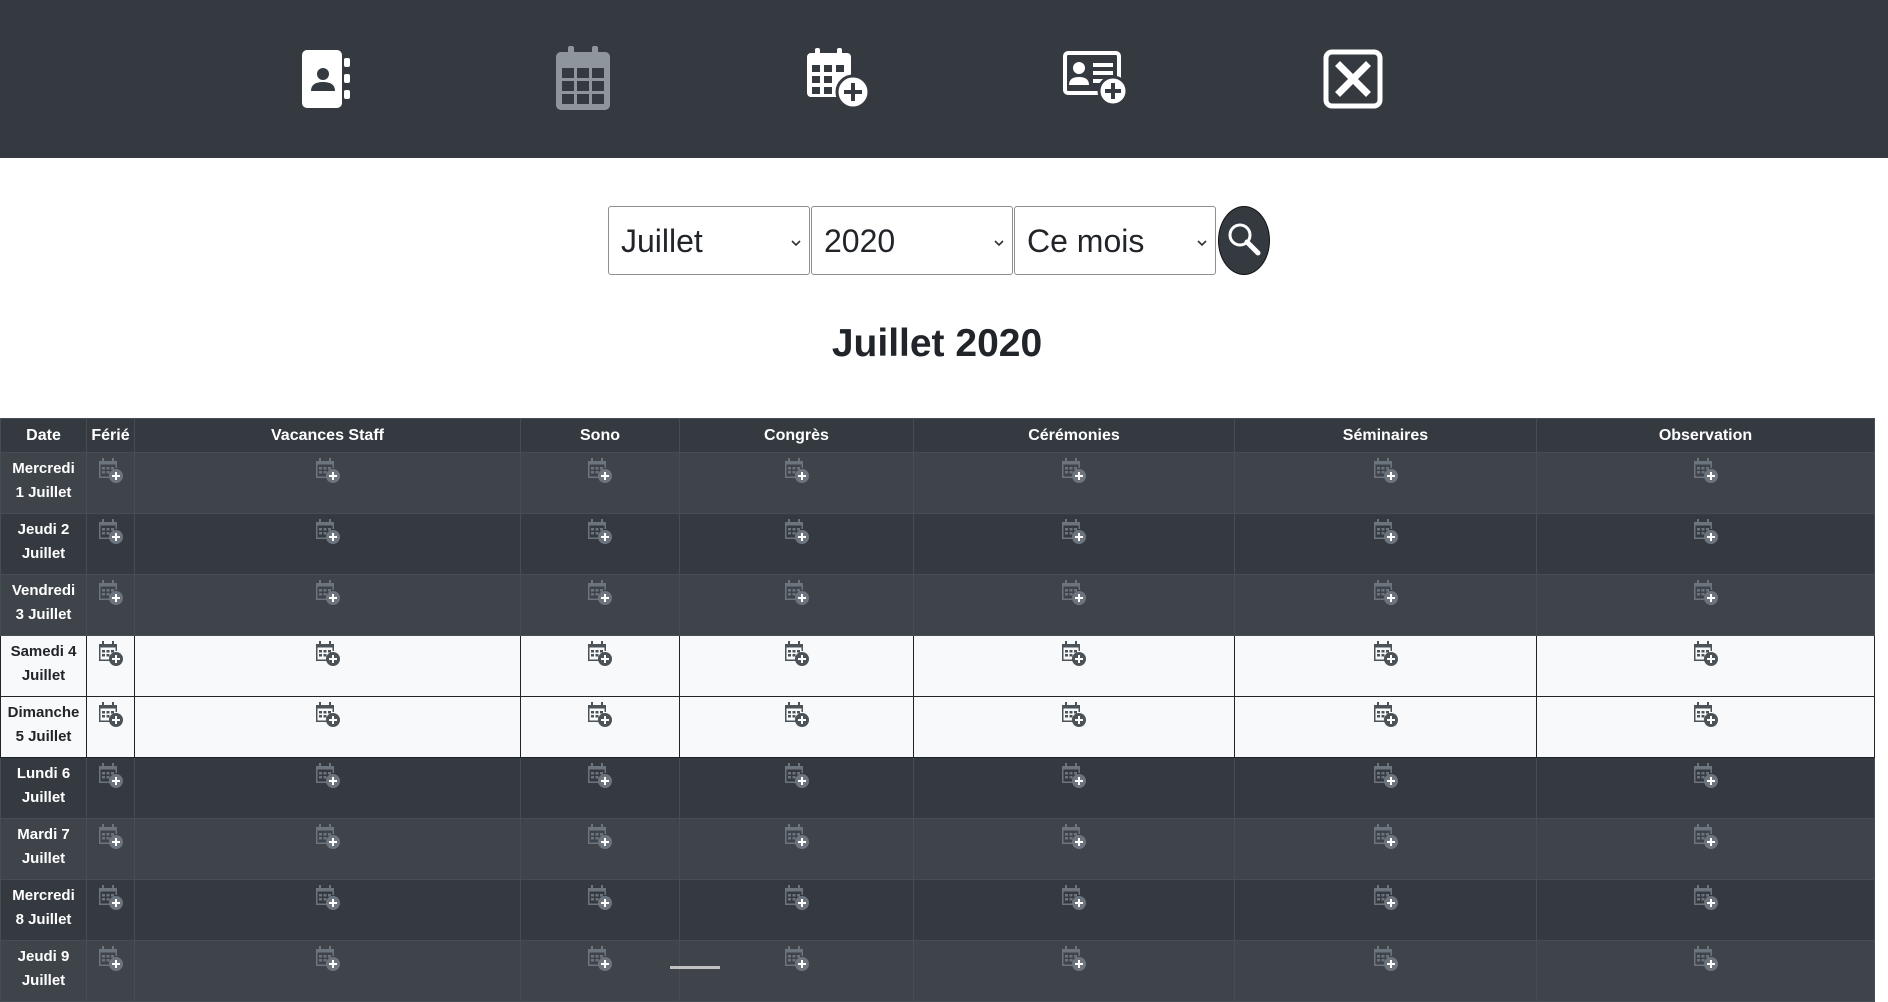 The height and width of the screenshot is (1002, 1888). I want to click on year-select: 2020, so click(912, 240).